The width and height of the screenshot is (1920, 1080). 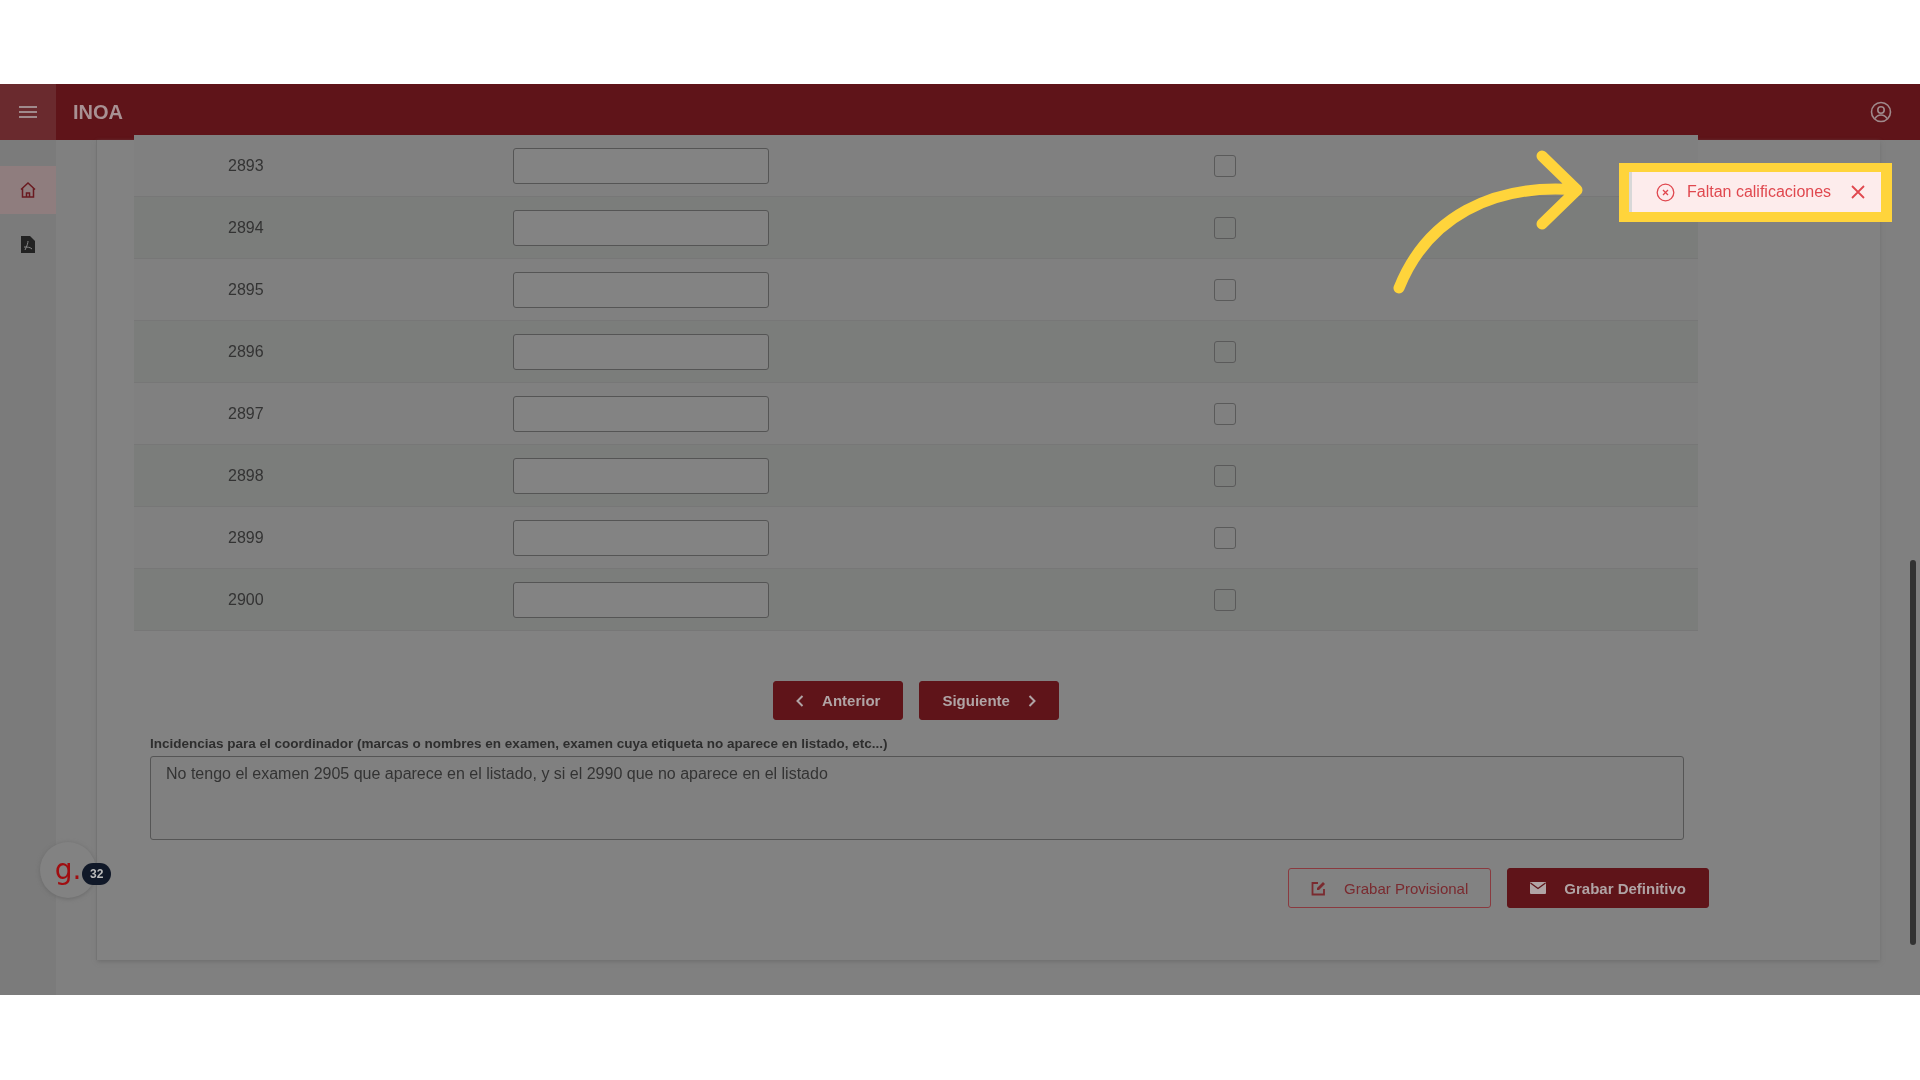 What do you see at coordinates (246, 413) in the screenshot?
I see `exam-number: 2897` at bounding box center [246, 413].